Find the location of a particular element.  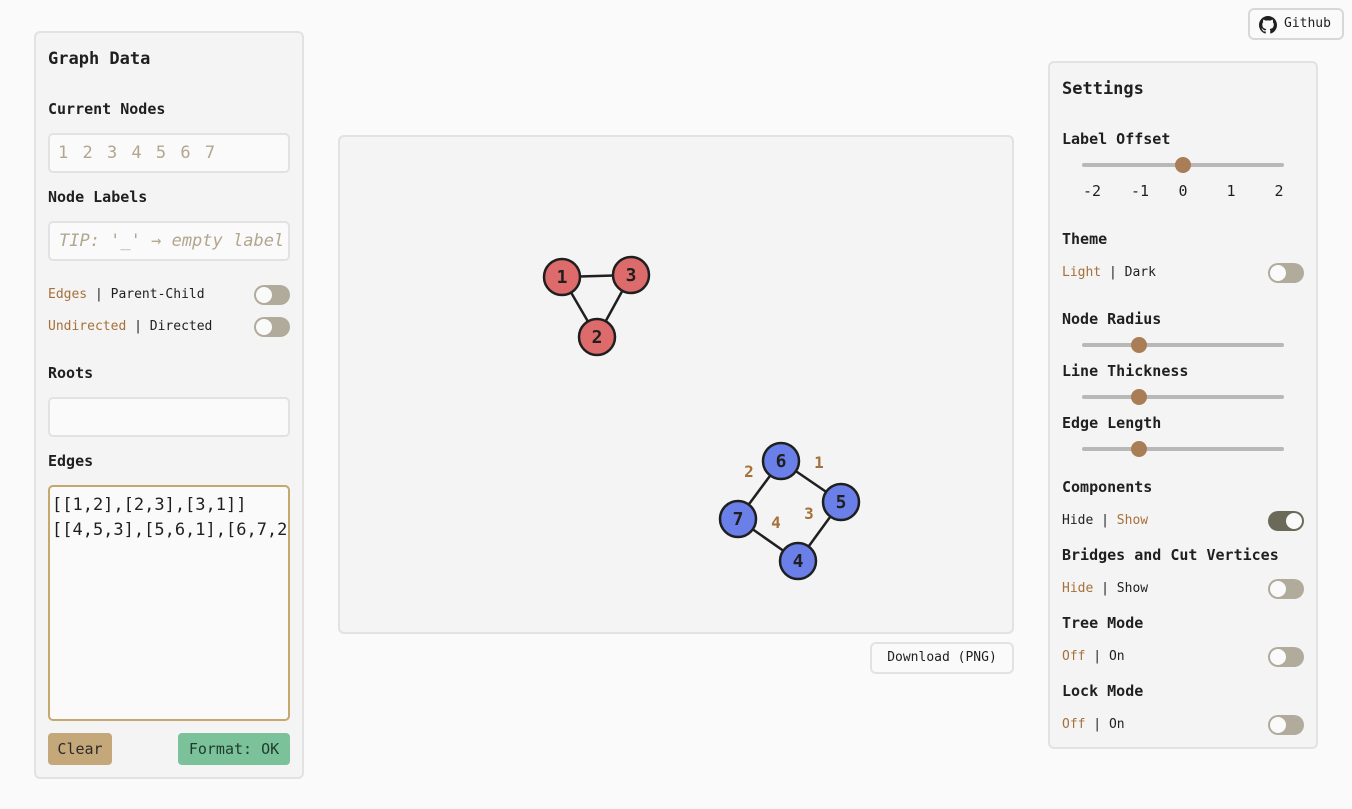

edge-weight-label: 3 is located at coordinates (809, 513).